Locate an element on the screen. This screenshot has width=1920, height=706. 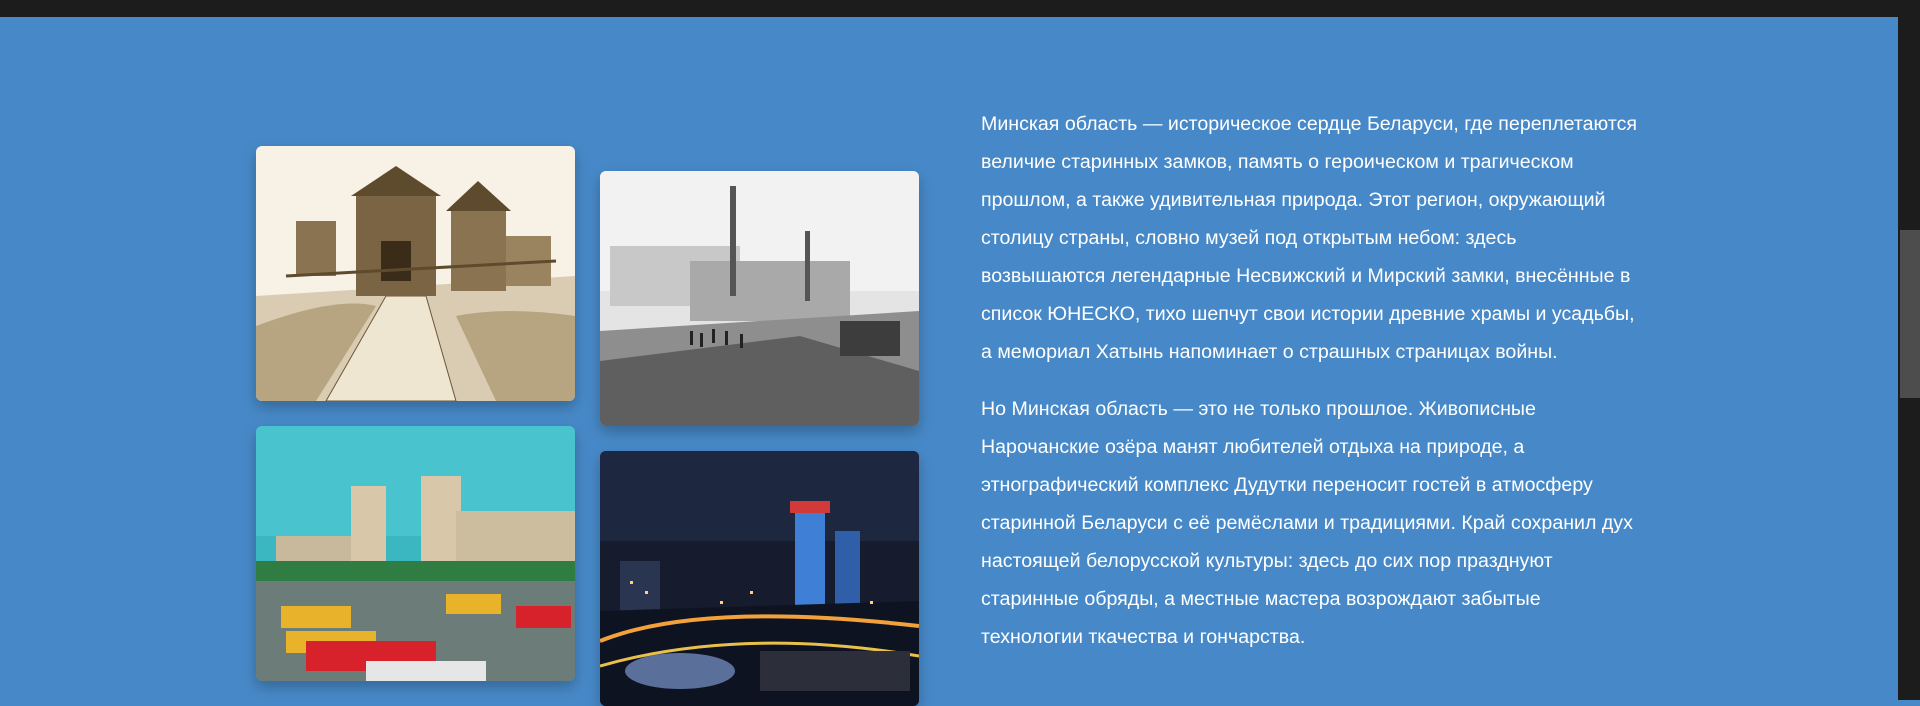
station-square-image is located at coordinates (415, 553).